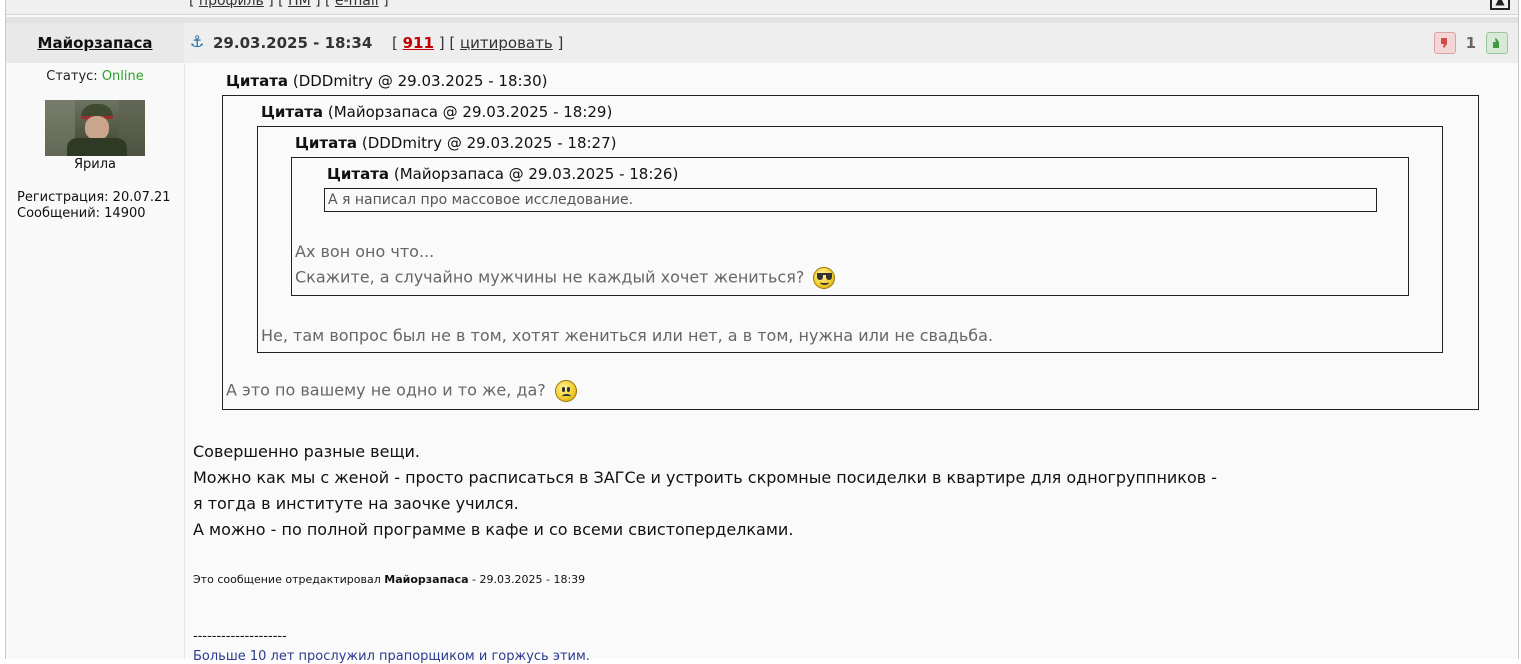 The image size is (1521, 664). Describe the element at coordinates (850, 200) in the screenshot. I see `quote-box: А я написал про массовое исследование.` at that location.